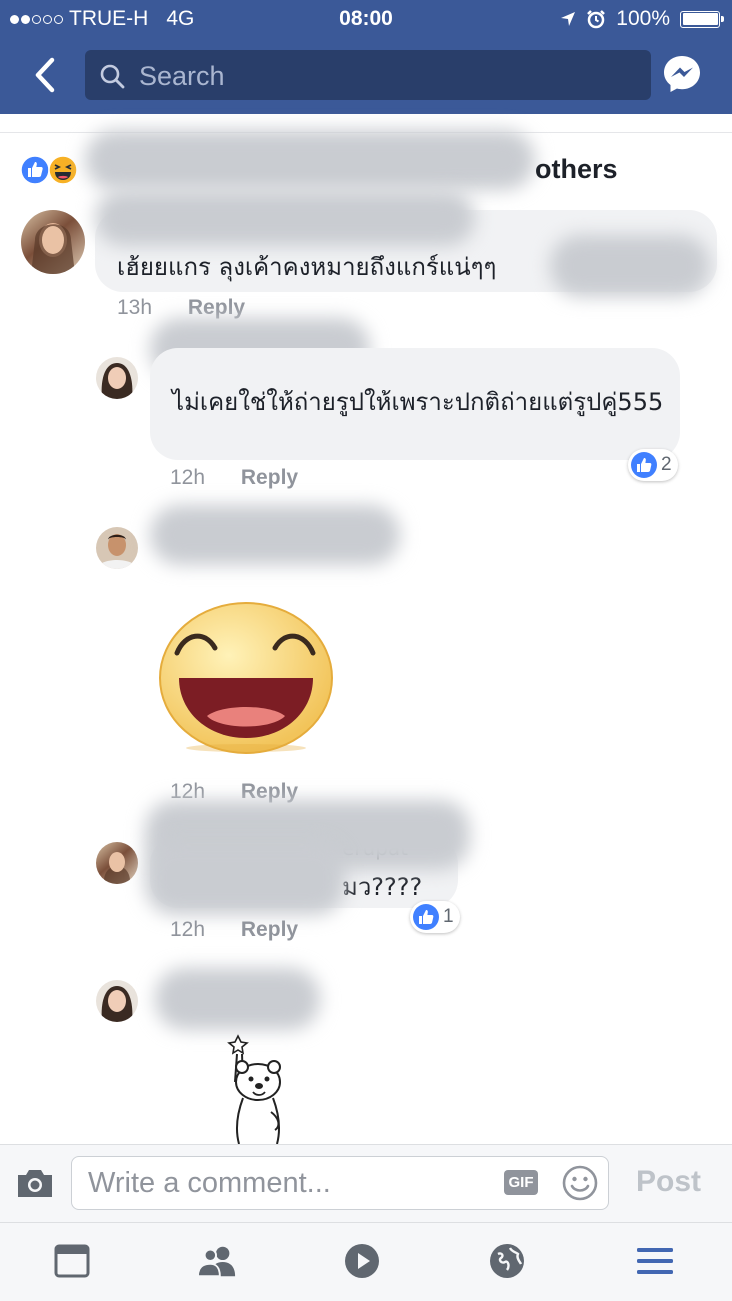  I want to click on laughing-face-sticker, so click(247, 678).